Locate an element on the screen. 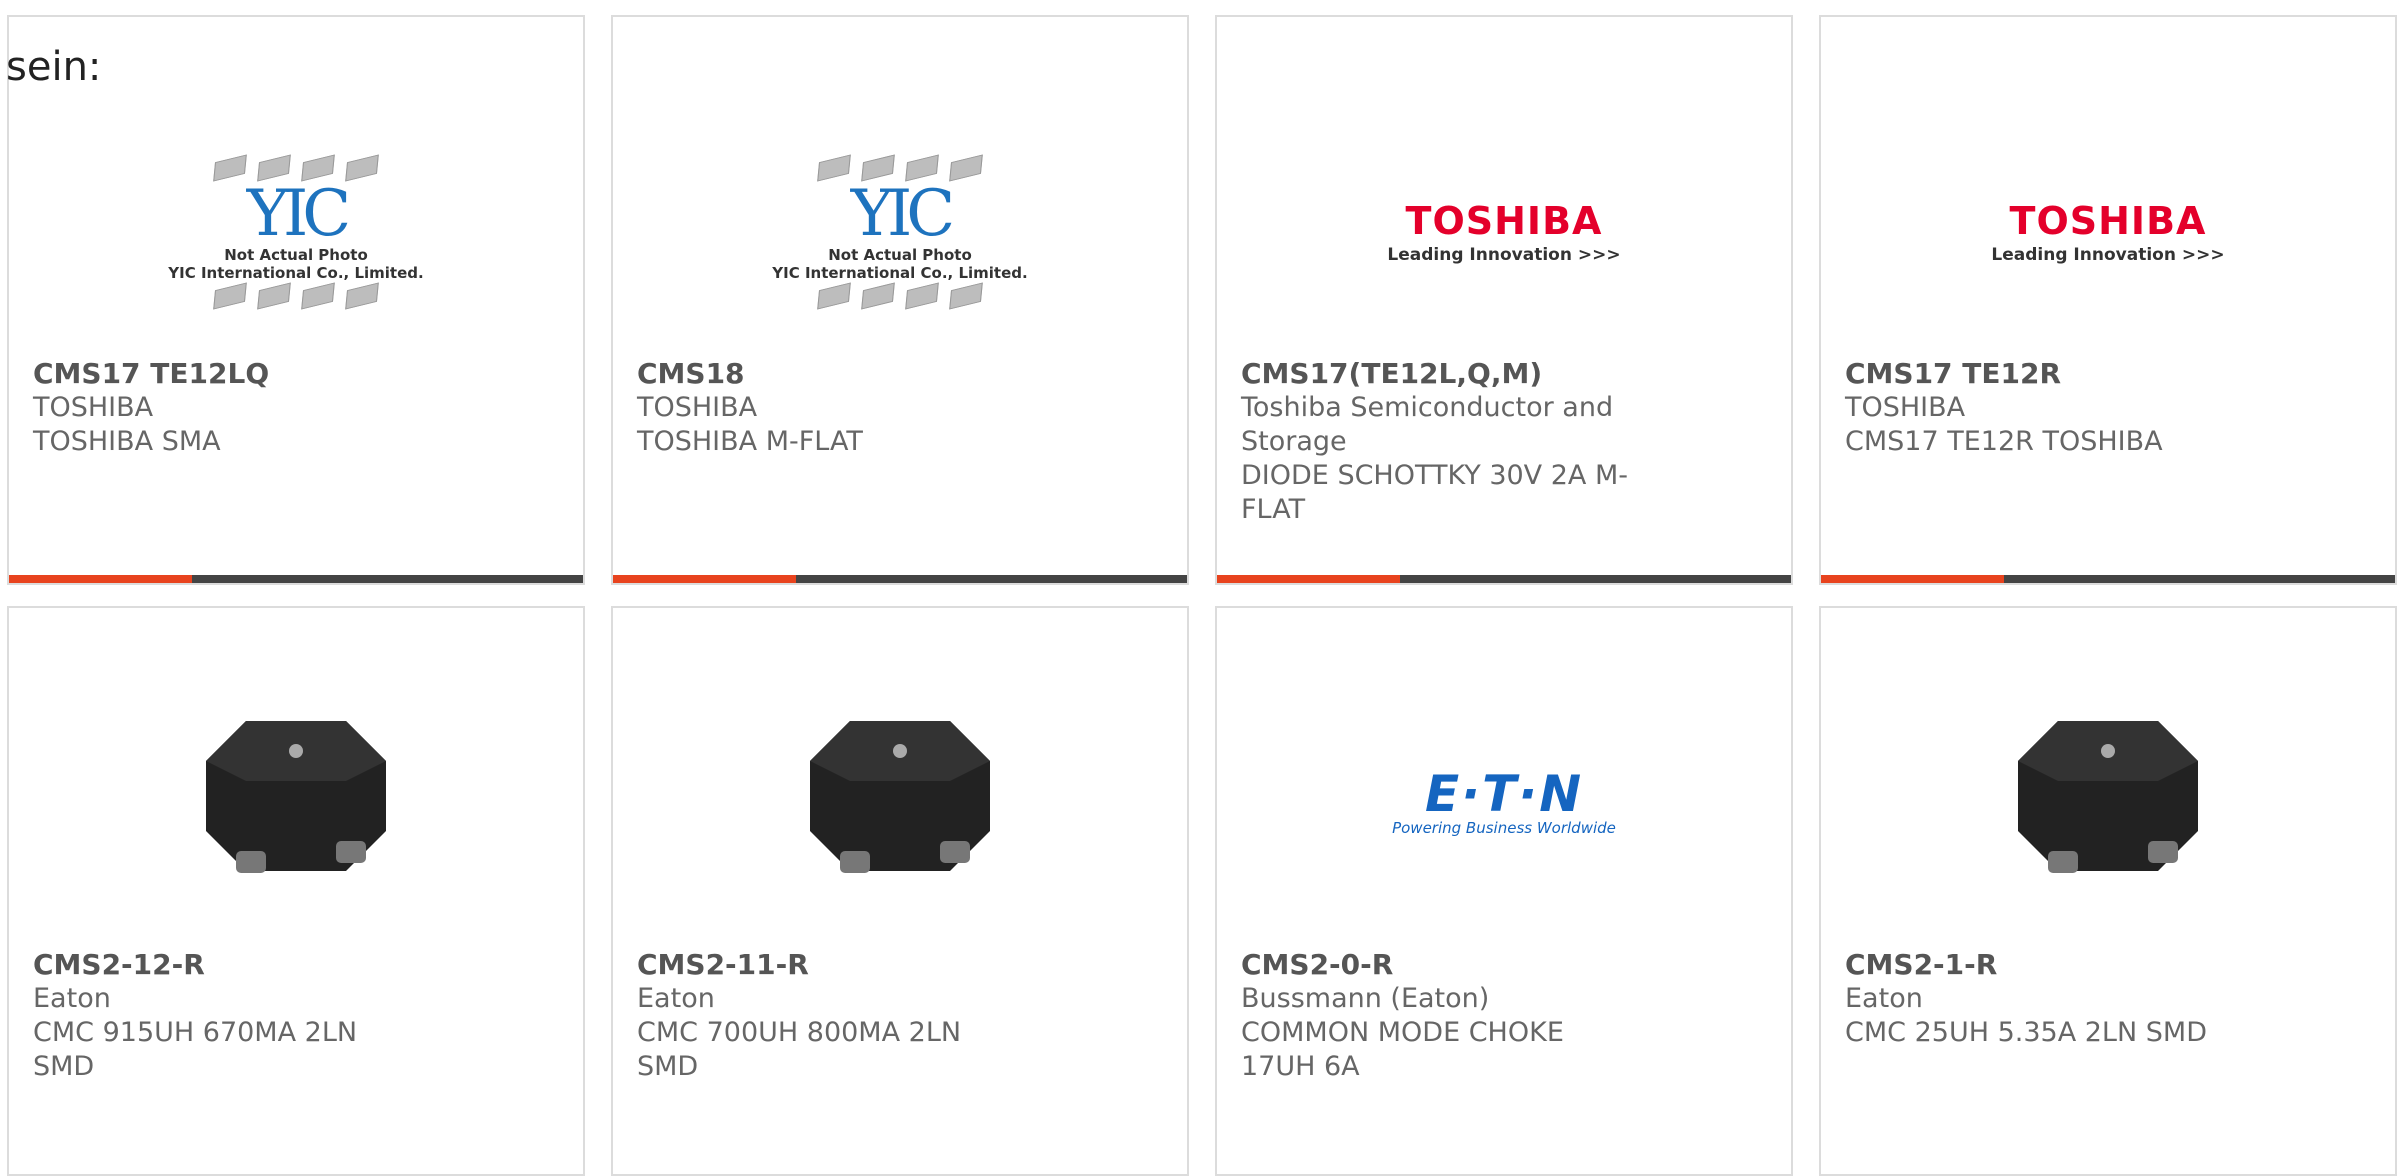  eaton-logo: E·T·N Powering Business Worldwide is located at coordinates (1504, 801).